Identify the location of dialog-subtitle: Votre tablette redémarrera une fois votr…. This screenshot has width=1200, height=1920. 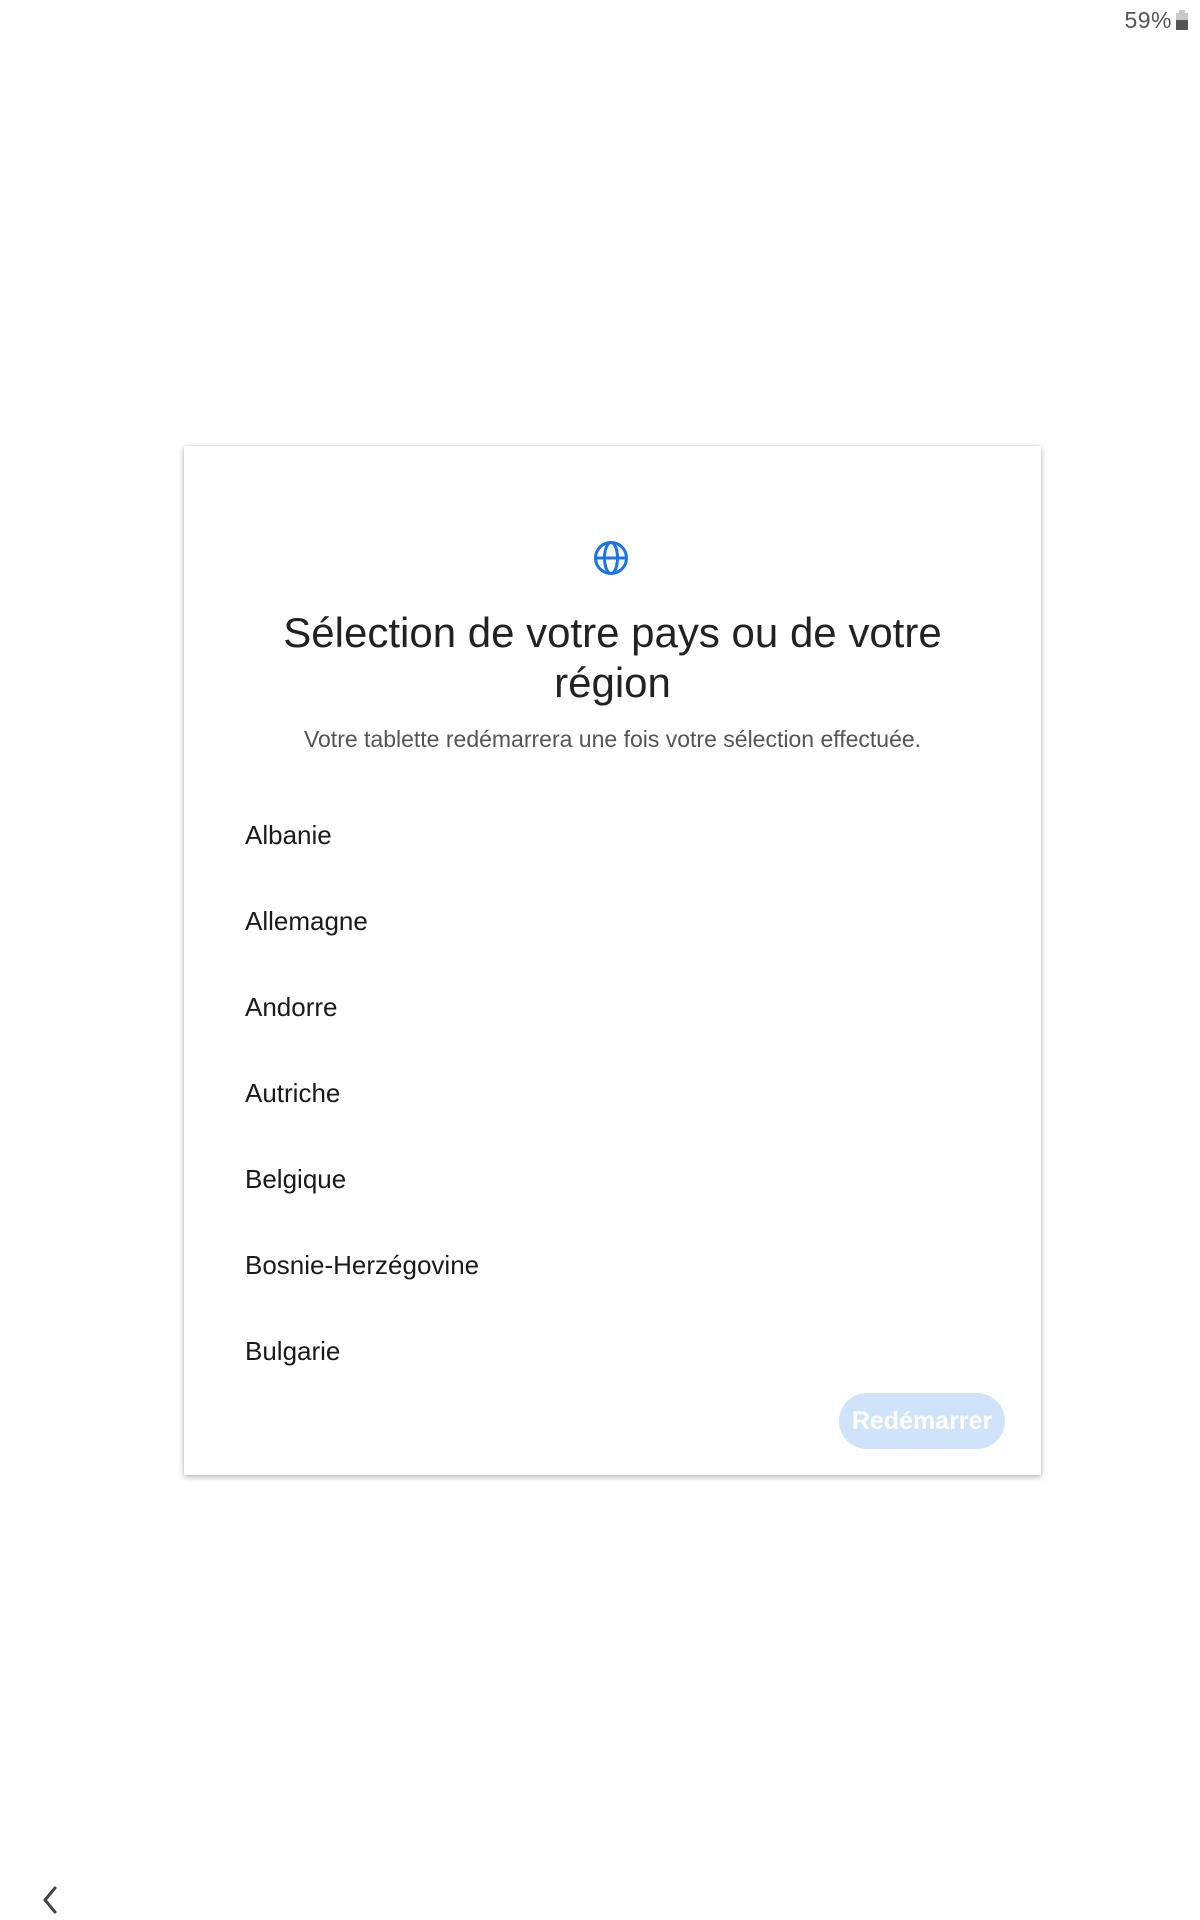
(612, 739).